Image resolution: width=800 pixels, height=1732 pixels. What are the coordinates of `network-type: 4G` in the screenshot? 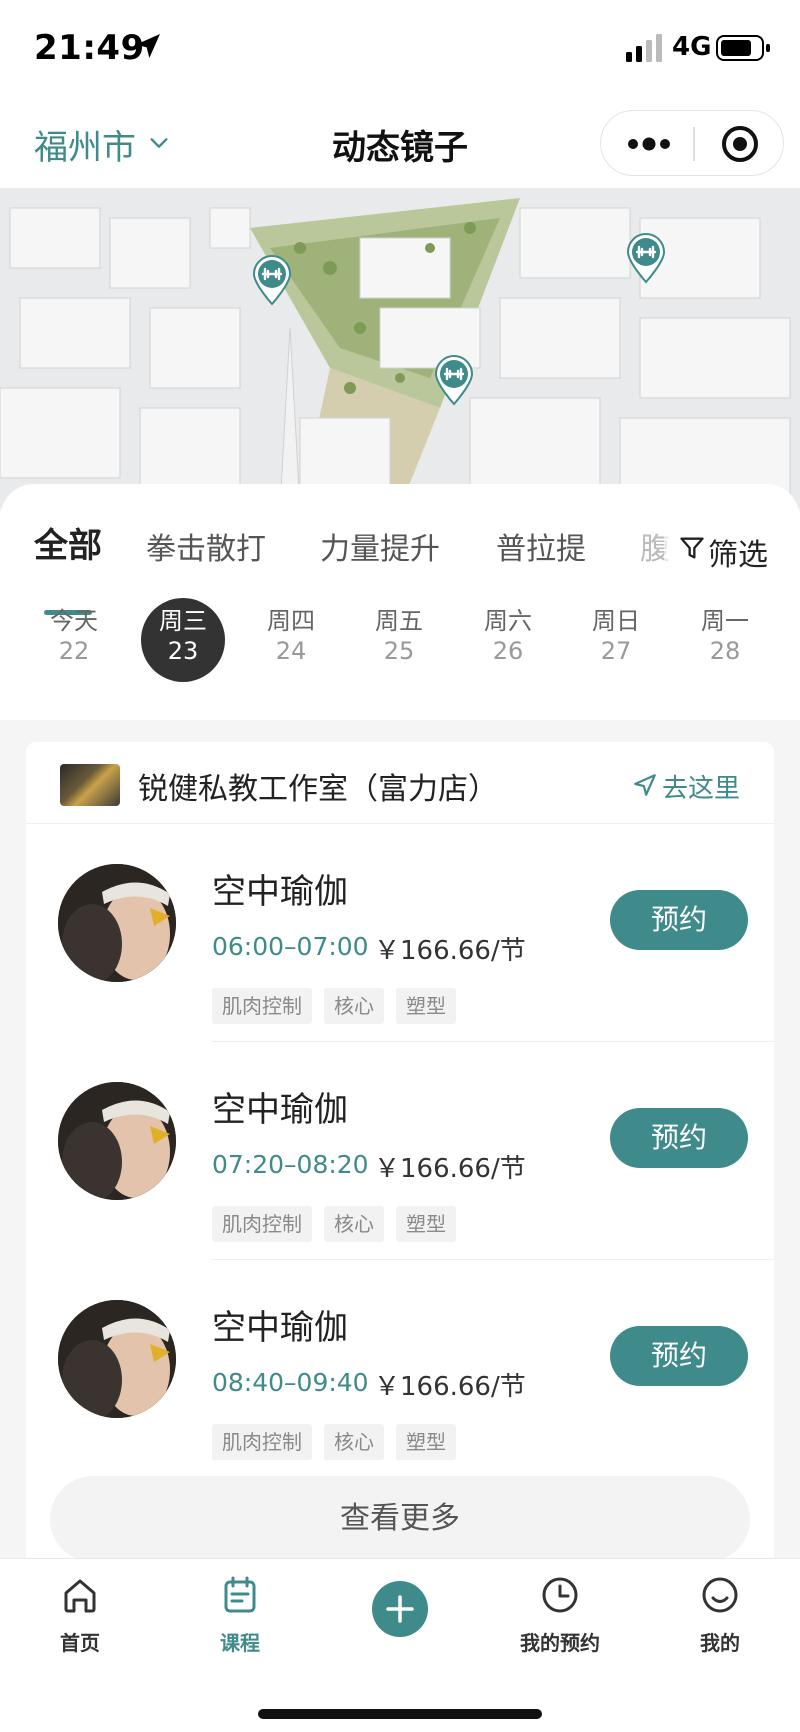 It's located at (692, 47).